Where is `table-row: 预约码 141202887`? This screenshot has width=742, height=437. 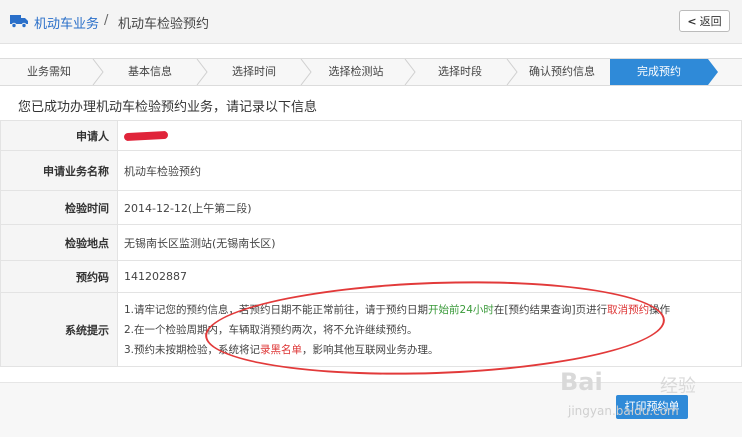
table-row: 预约码 141202887 is located at coordinates (371, 276).